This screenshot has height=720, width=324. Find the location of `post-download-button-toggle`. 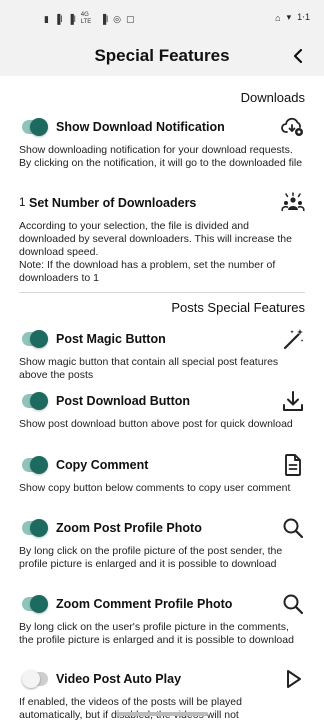

post-download-button-toggle is located at coordinates (35, 401).